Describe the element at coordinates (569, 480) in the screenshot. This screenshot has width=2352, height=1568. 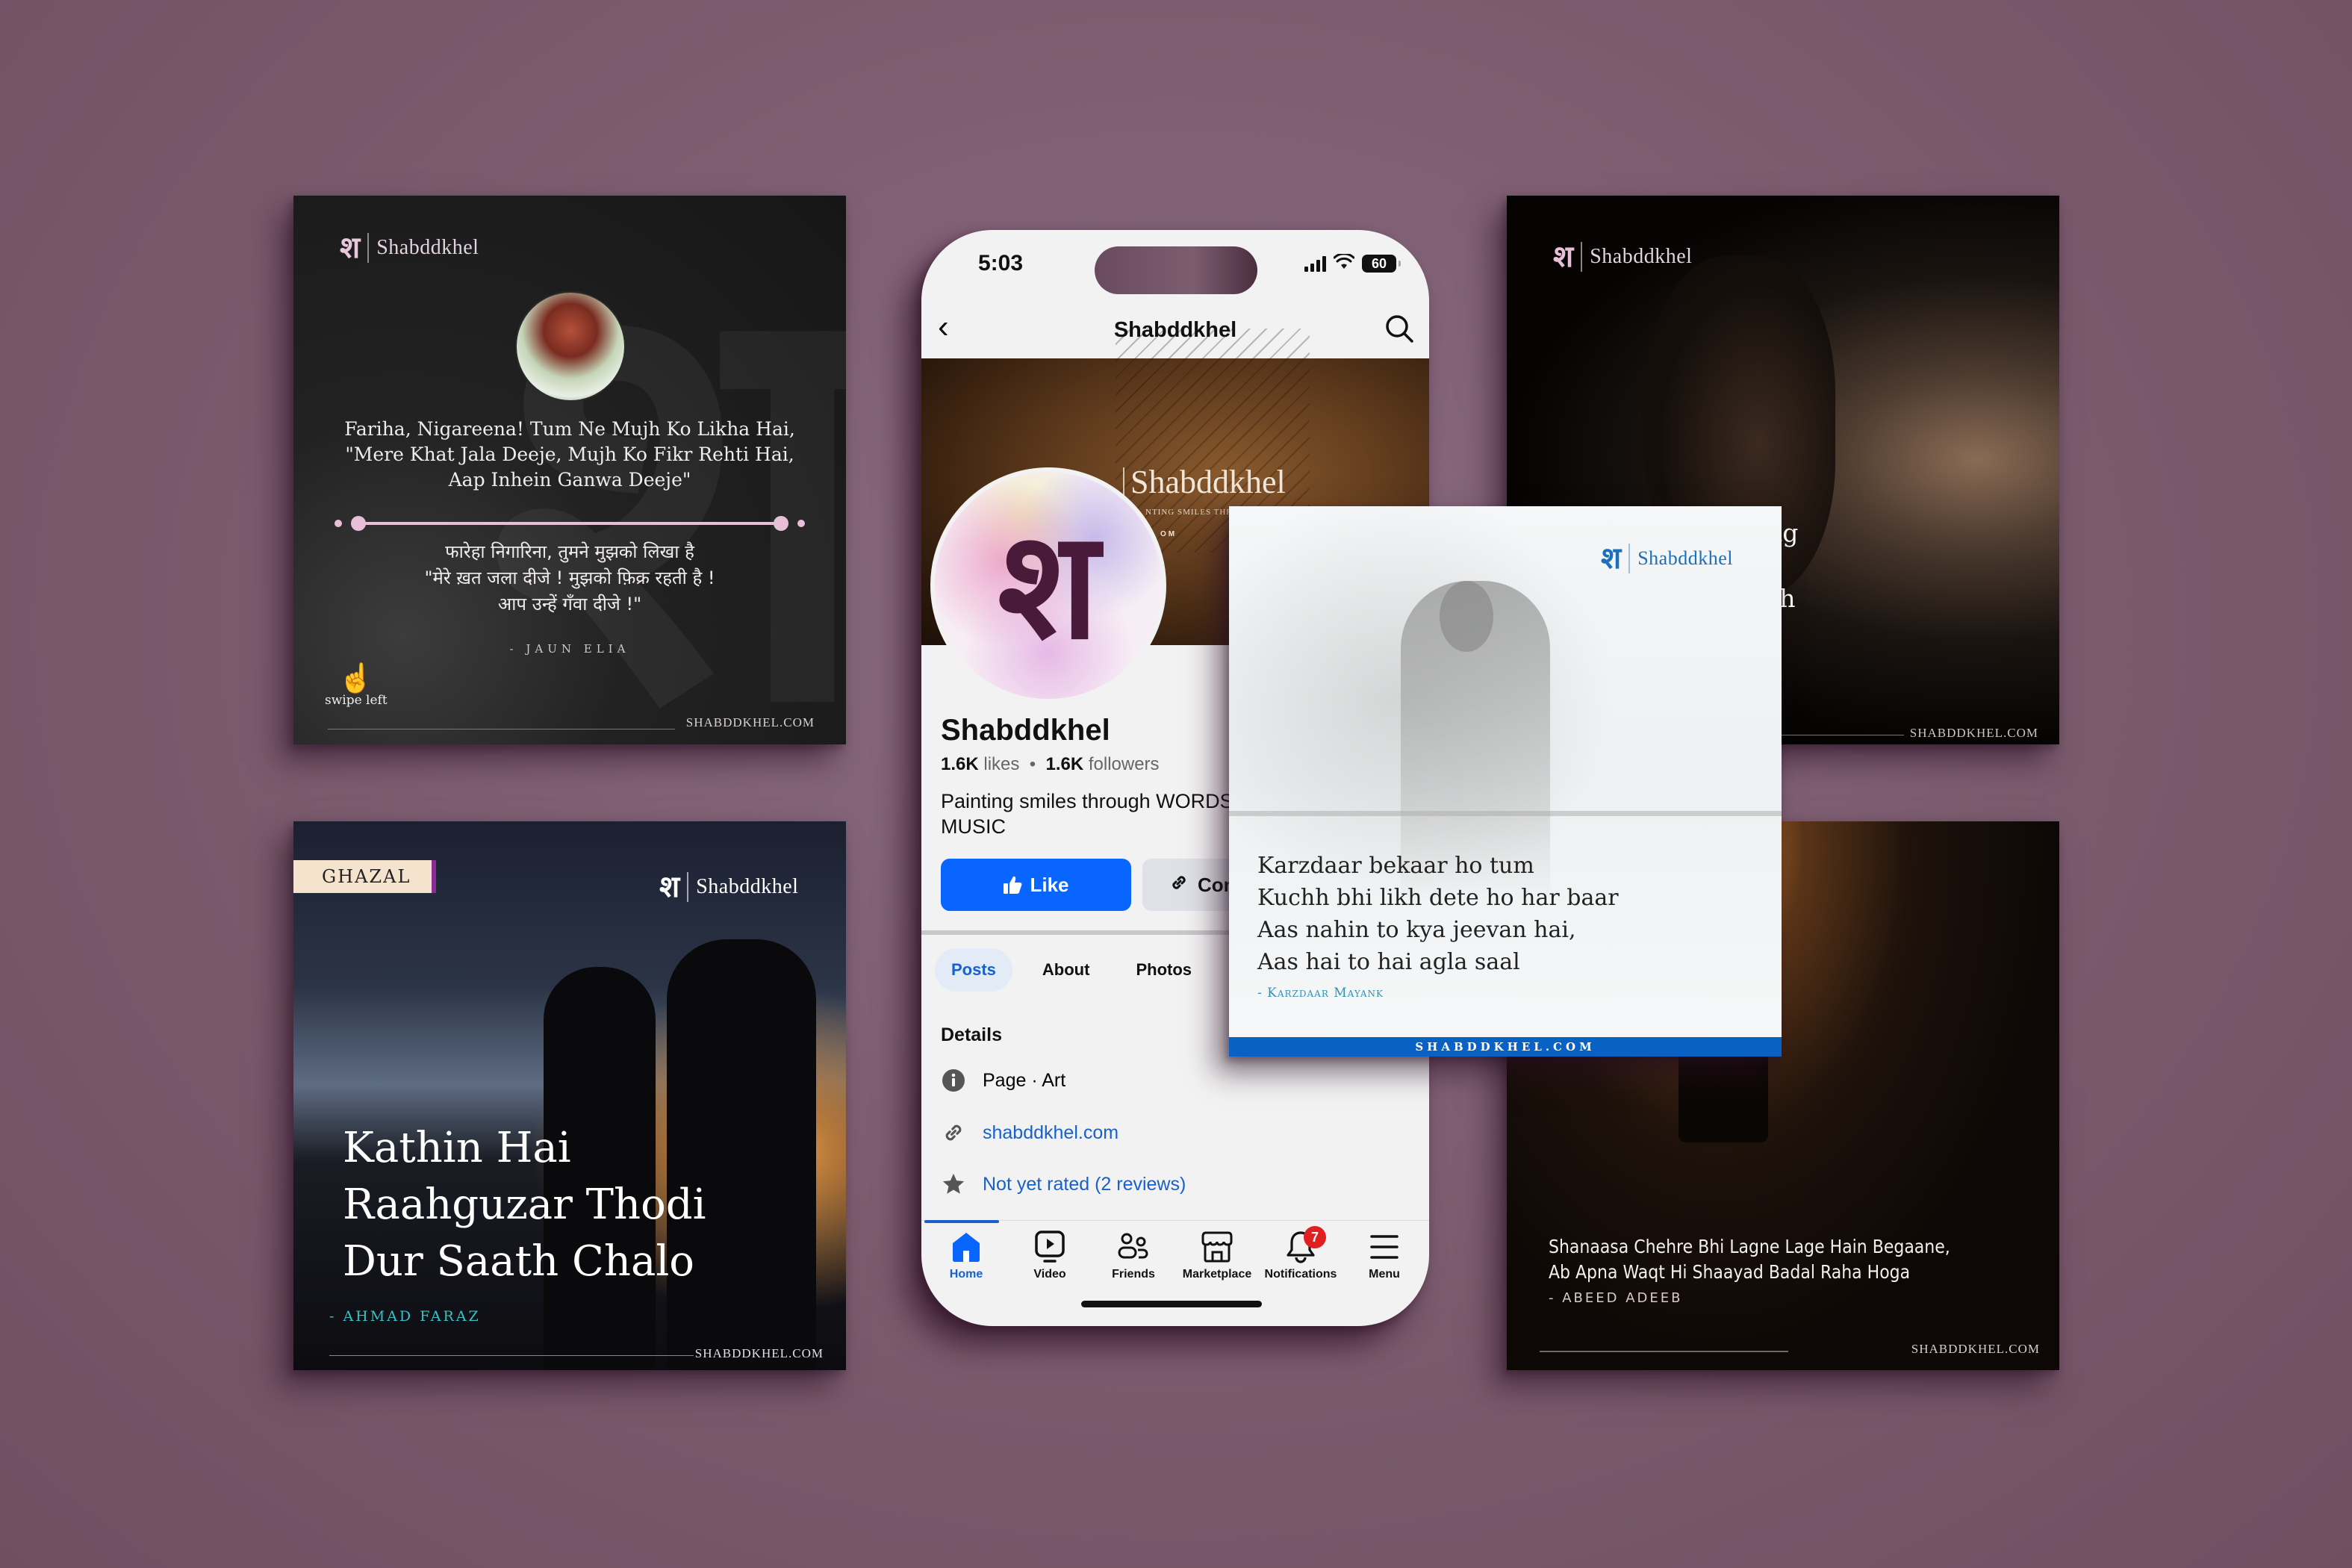
I see `quote-line: Aap Inhein Ganwa Deeje"` at that location.